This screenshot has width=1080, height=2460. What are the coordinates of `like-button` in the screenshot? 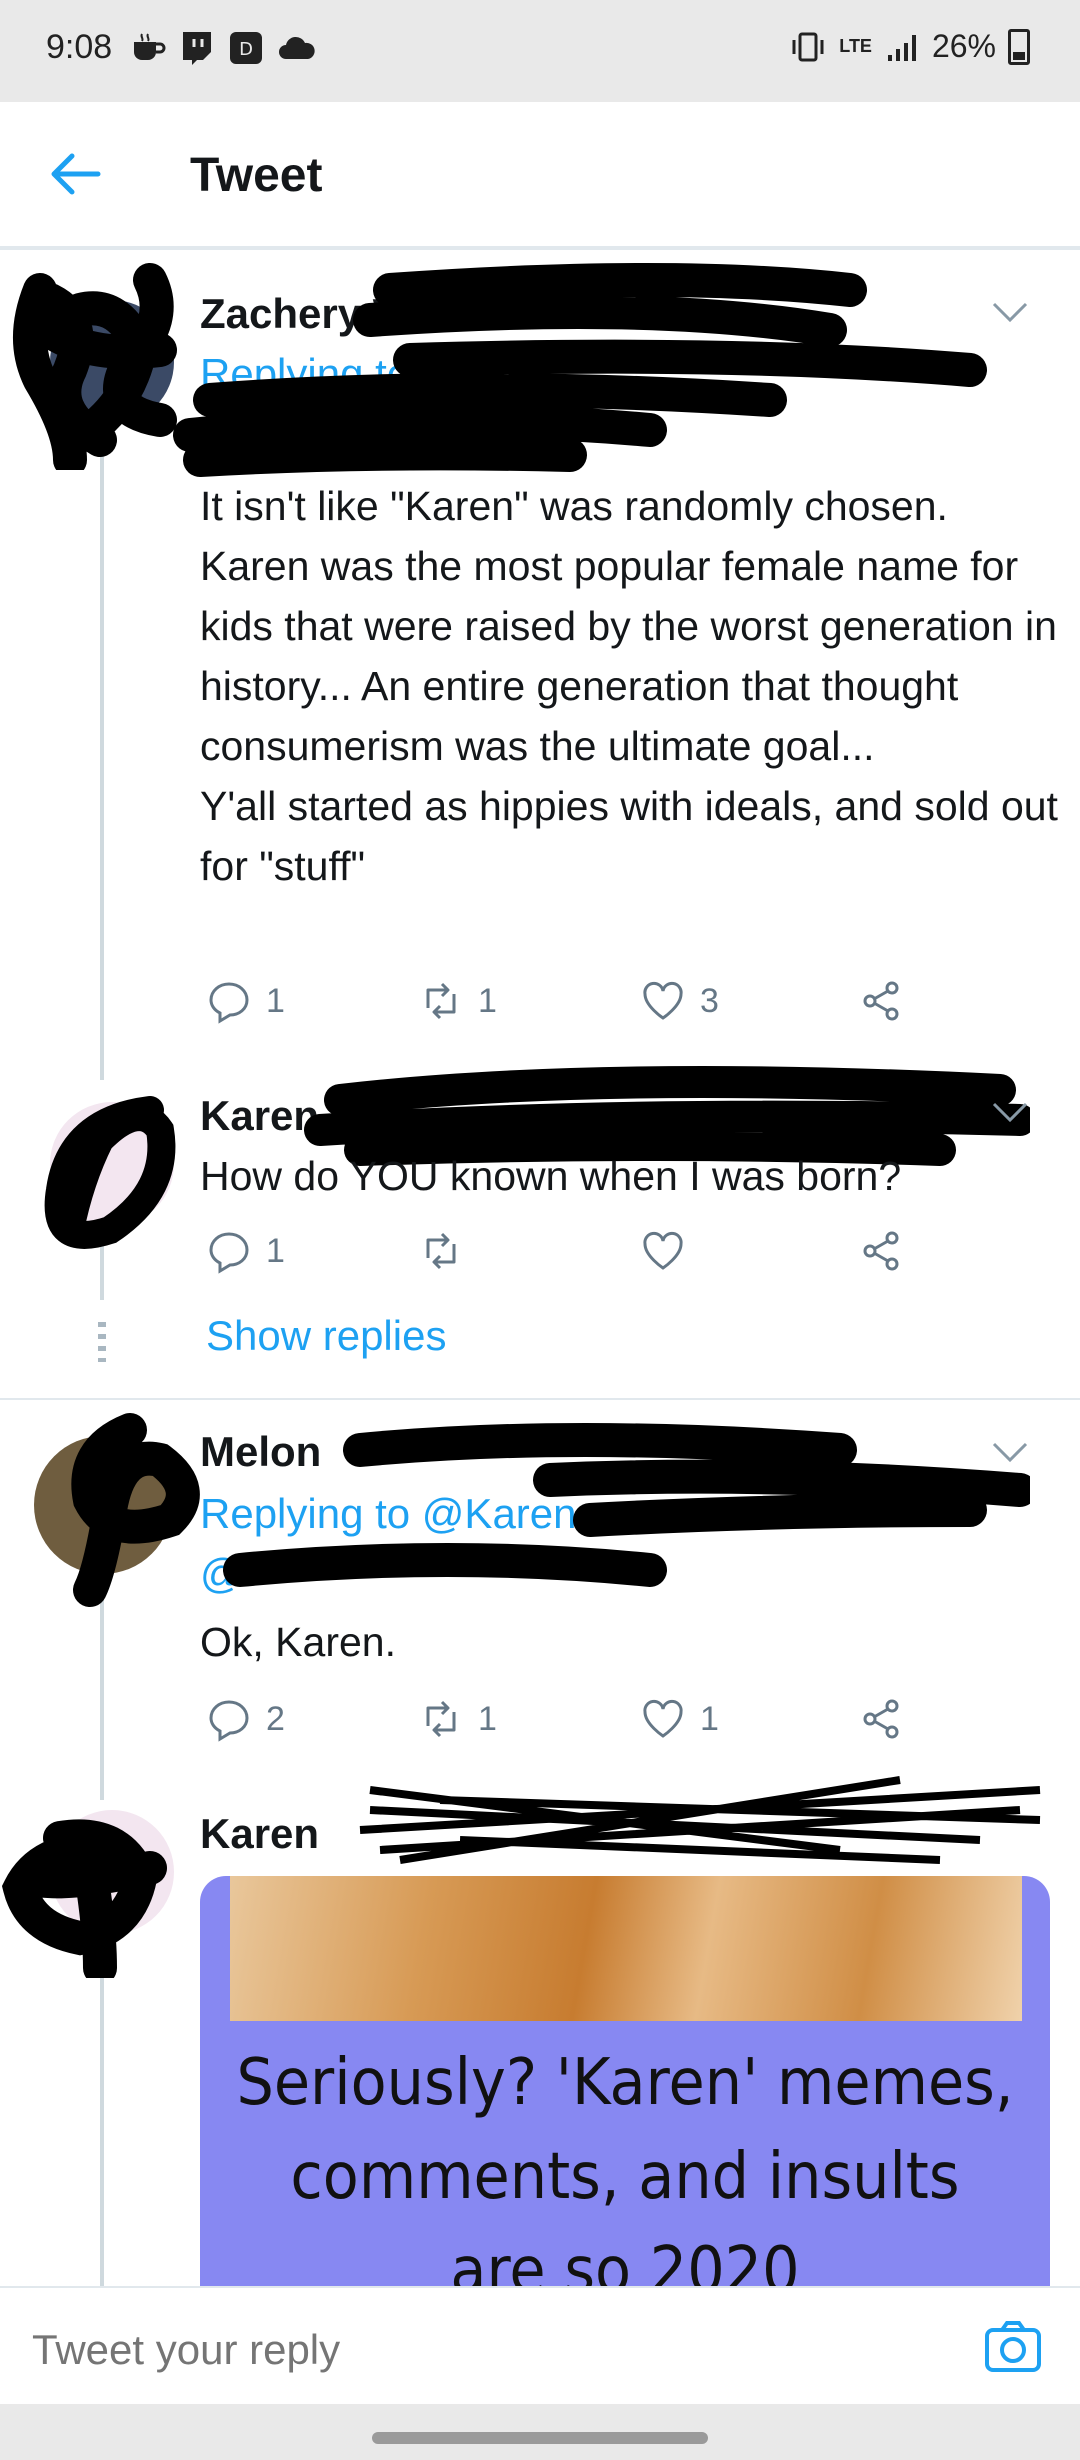 It's located at (670, 1251).